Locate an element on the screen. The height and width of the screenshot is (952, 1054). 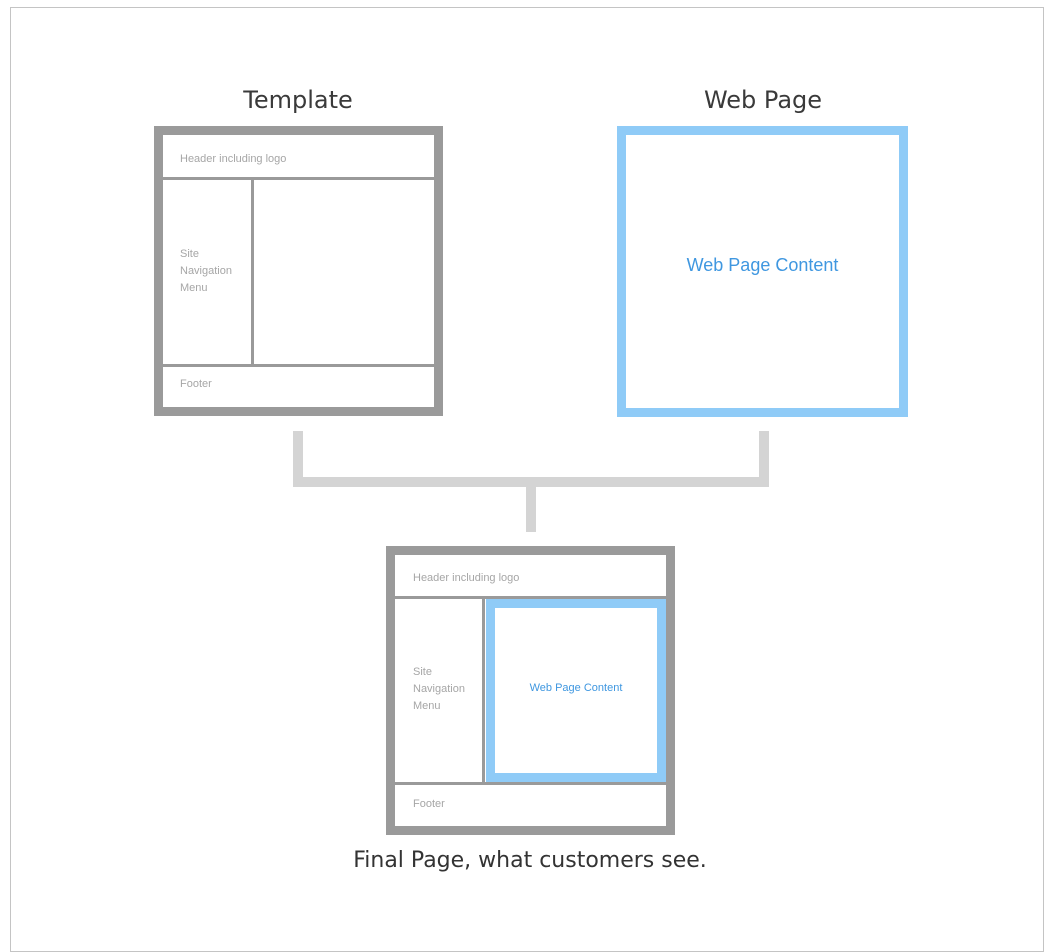
final-nav-label: Site Navigation Menu is located at coordinates (439, 689).